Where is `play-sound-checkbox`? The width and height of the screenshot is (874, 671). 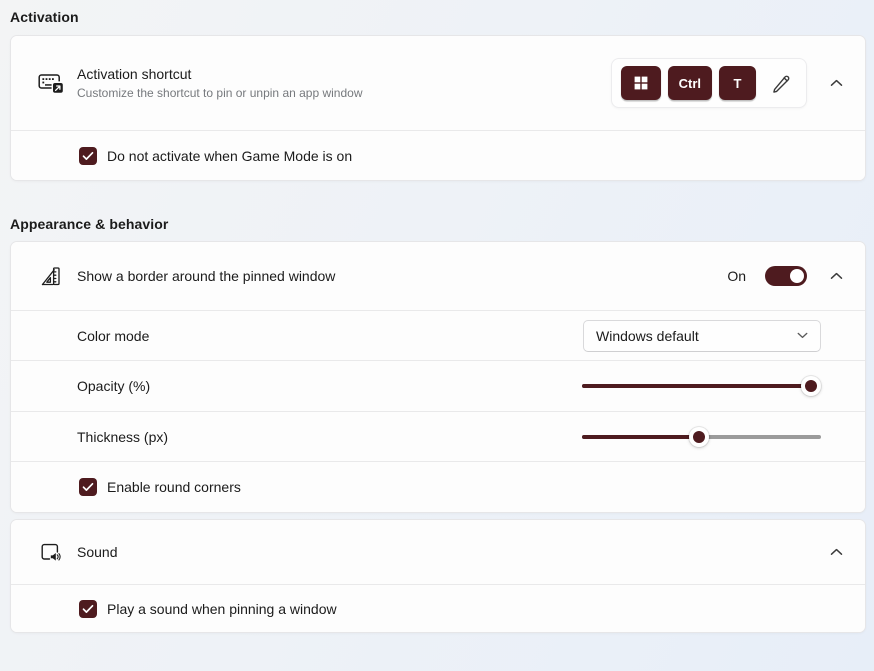 play-sound-checkbox is located at coordinates (88, 608).